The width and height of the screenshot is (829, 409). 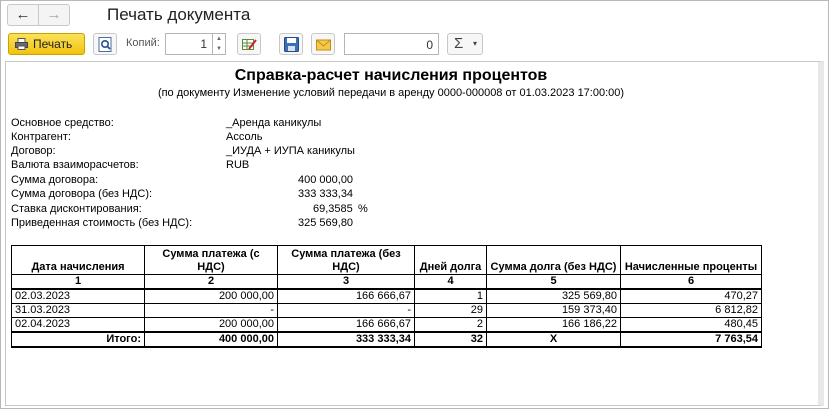 What do you see at coordinates (244, 137) in the screenshot?
I see `info-value-counterparty: Ассоль` at bounding box center [244, 137].